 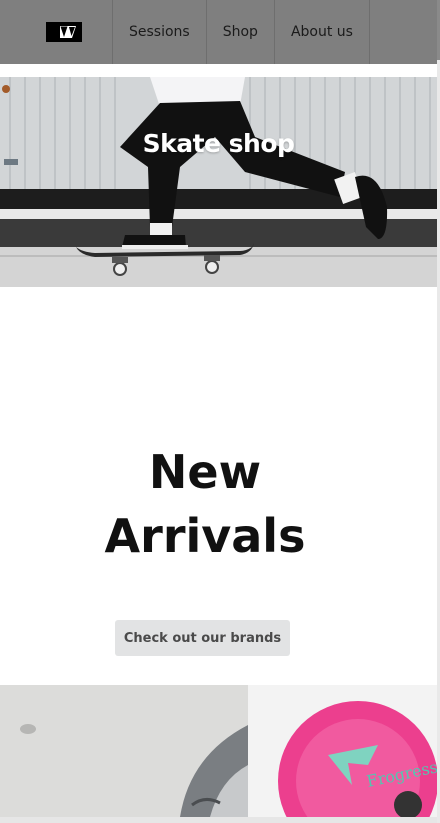 I want to click on deck-photo: Frogressive, so click(x=342, y=751).